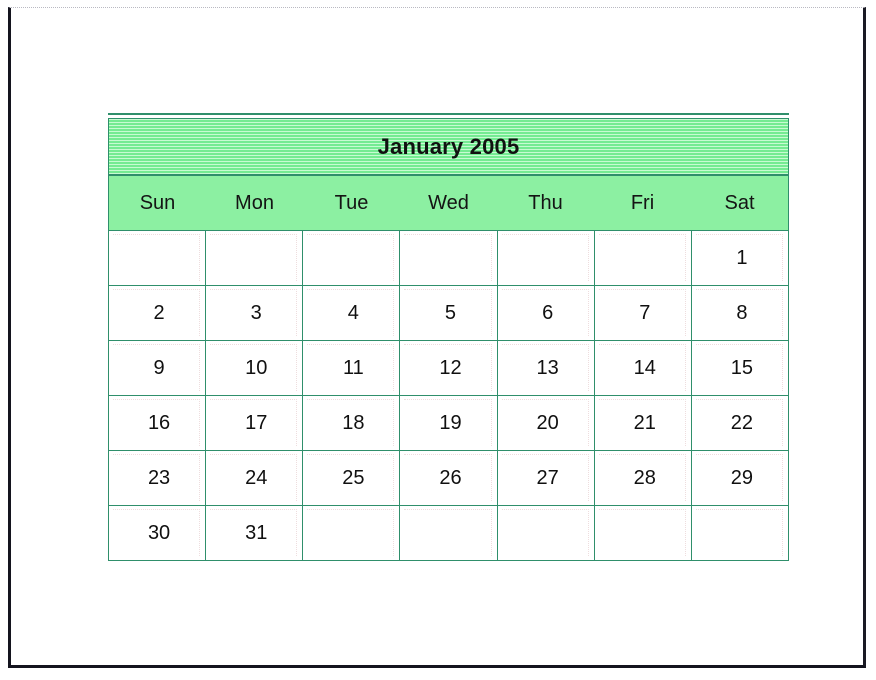 The image size is (876, 680). I want to click on day-cell: 18, so click(352, 423).